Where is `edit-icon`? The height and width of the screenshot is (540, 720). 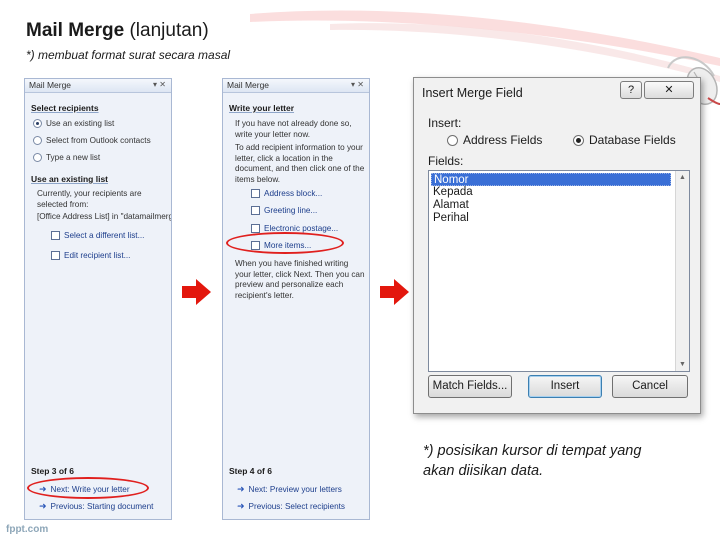
edit-icon is located at coordinates (55, 255).